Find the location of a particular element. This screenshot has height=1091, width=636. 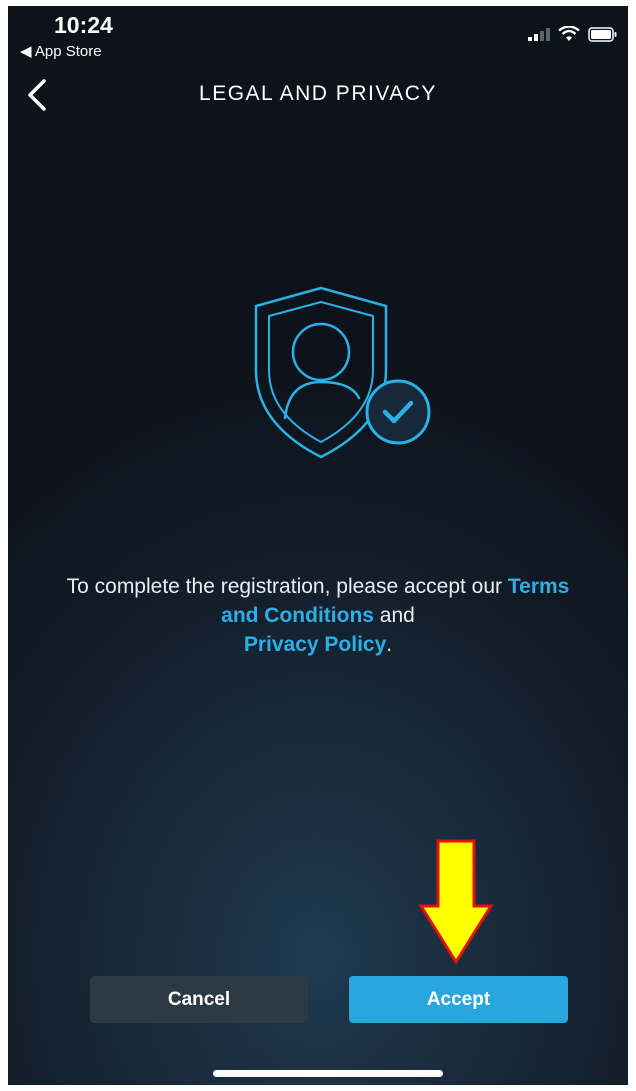

home-indicator is located at coordinates (328, 1073).